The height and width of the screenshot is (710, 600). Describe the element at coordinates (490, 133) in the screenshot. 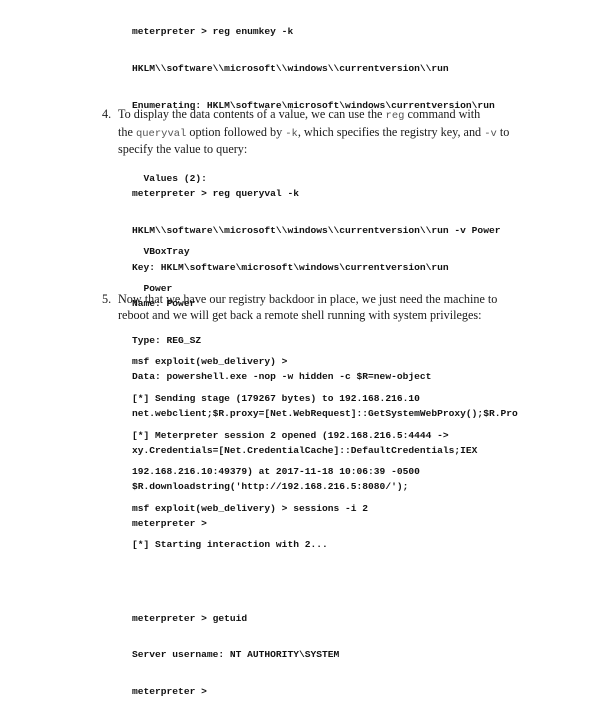

I see `inline-code-v: -v` at that location.